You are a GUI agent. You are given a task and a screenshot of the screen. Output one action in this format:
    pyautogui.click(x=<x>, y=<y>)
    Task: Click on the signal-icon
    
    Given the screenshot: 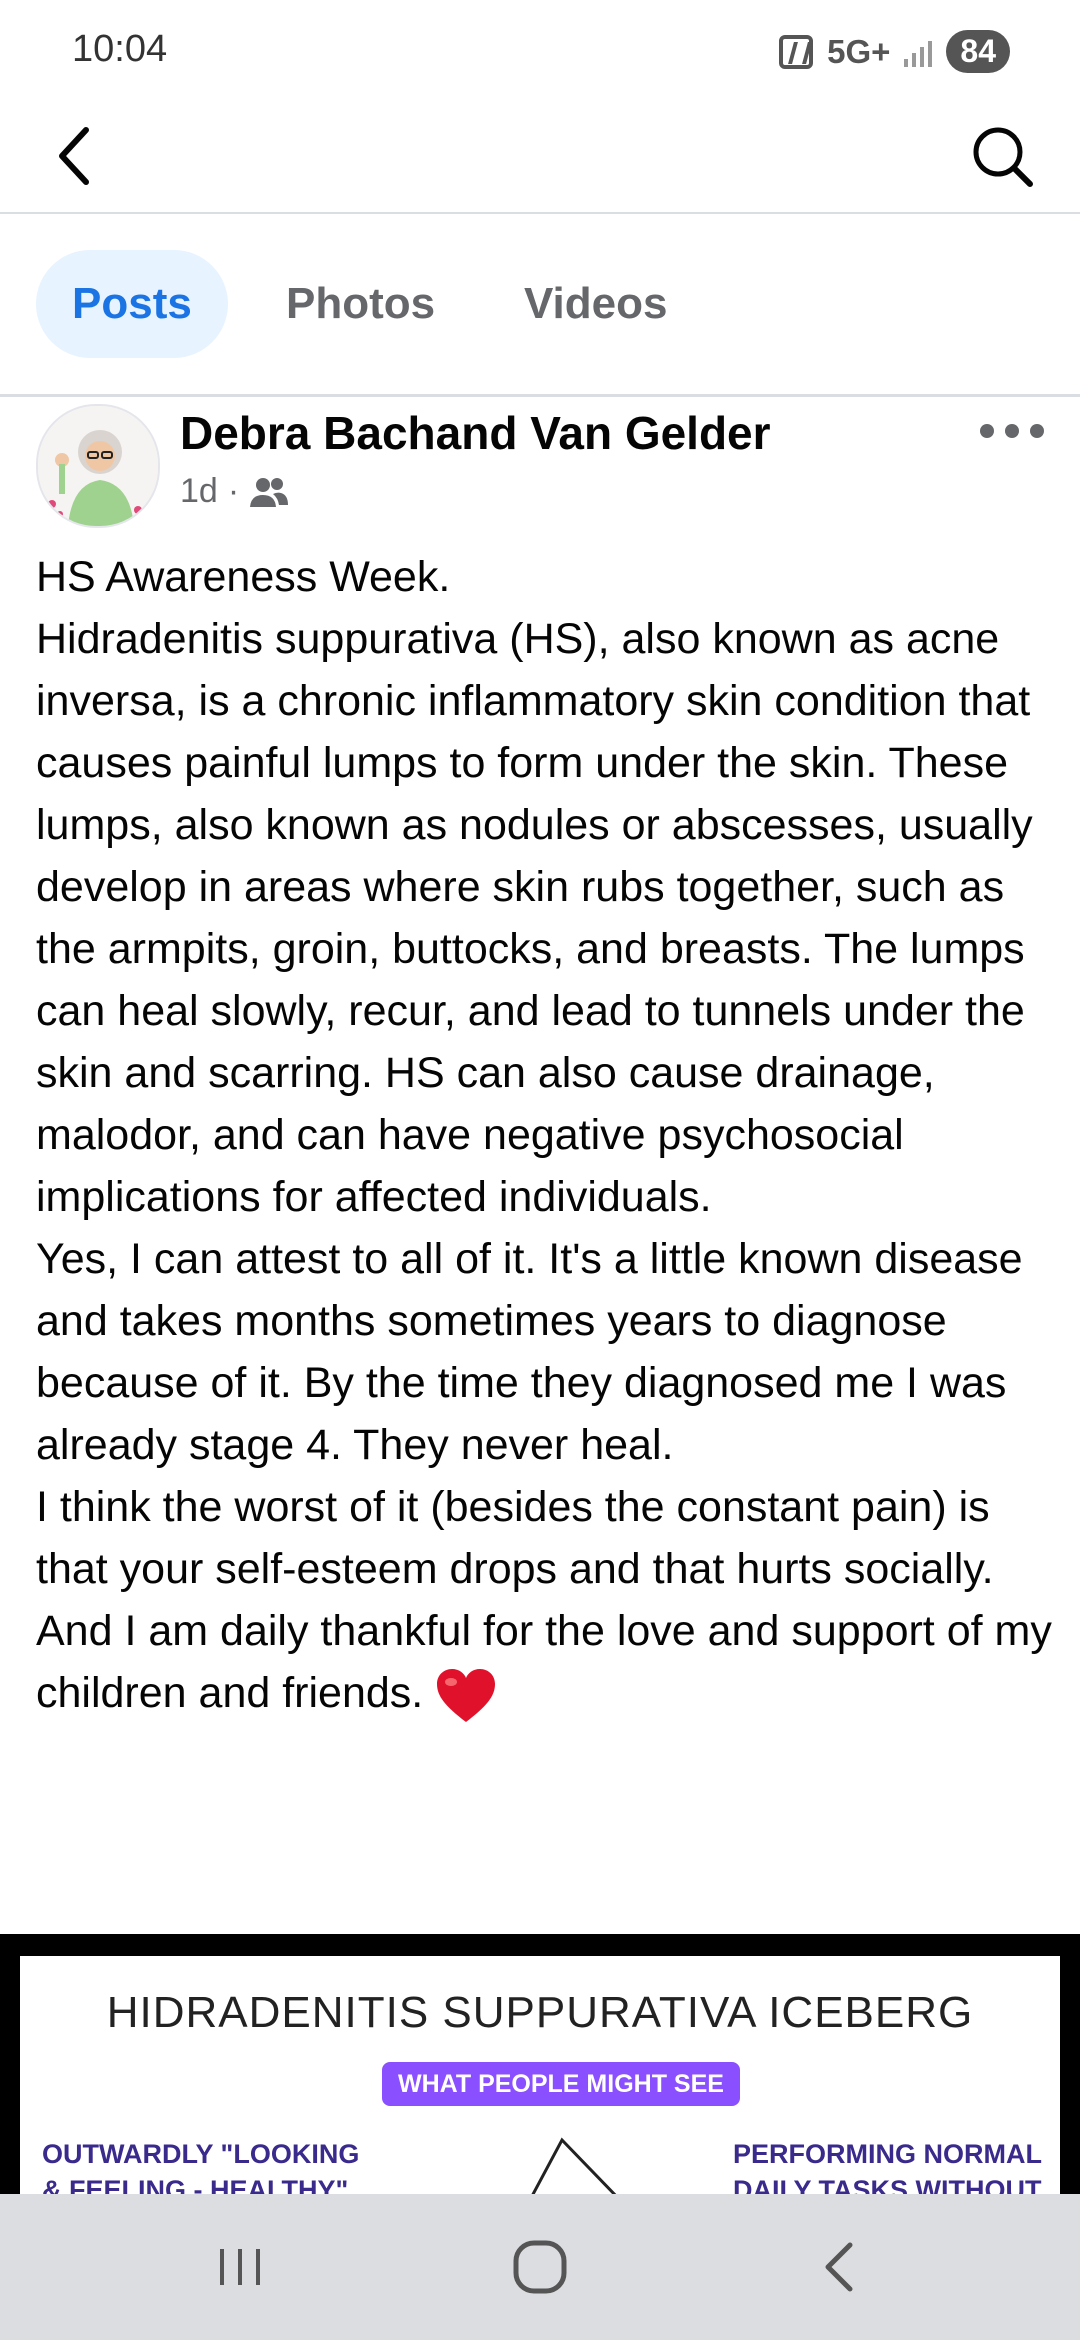 What is the action you would take?
    pyautogui.click(x=918, y=52)
    